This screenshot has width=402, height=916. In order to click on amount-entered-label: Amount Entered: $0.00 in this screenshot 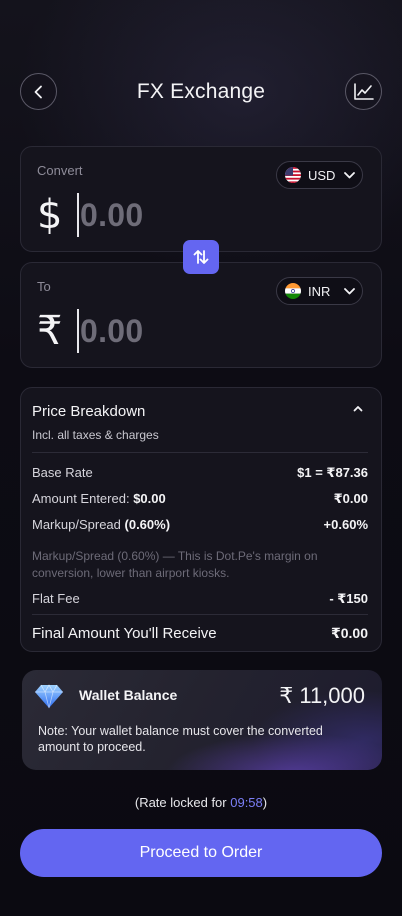, I will do `click(99, 499)`.